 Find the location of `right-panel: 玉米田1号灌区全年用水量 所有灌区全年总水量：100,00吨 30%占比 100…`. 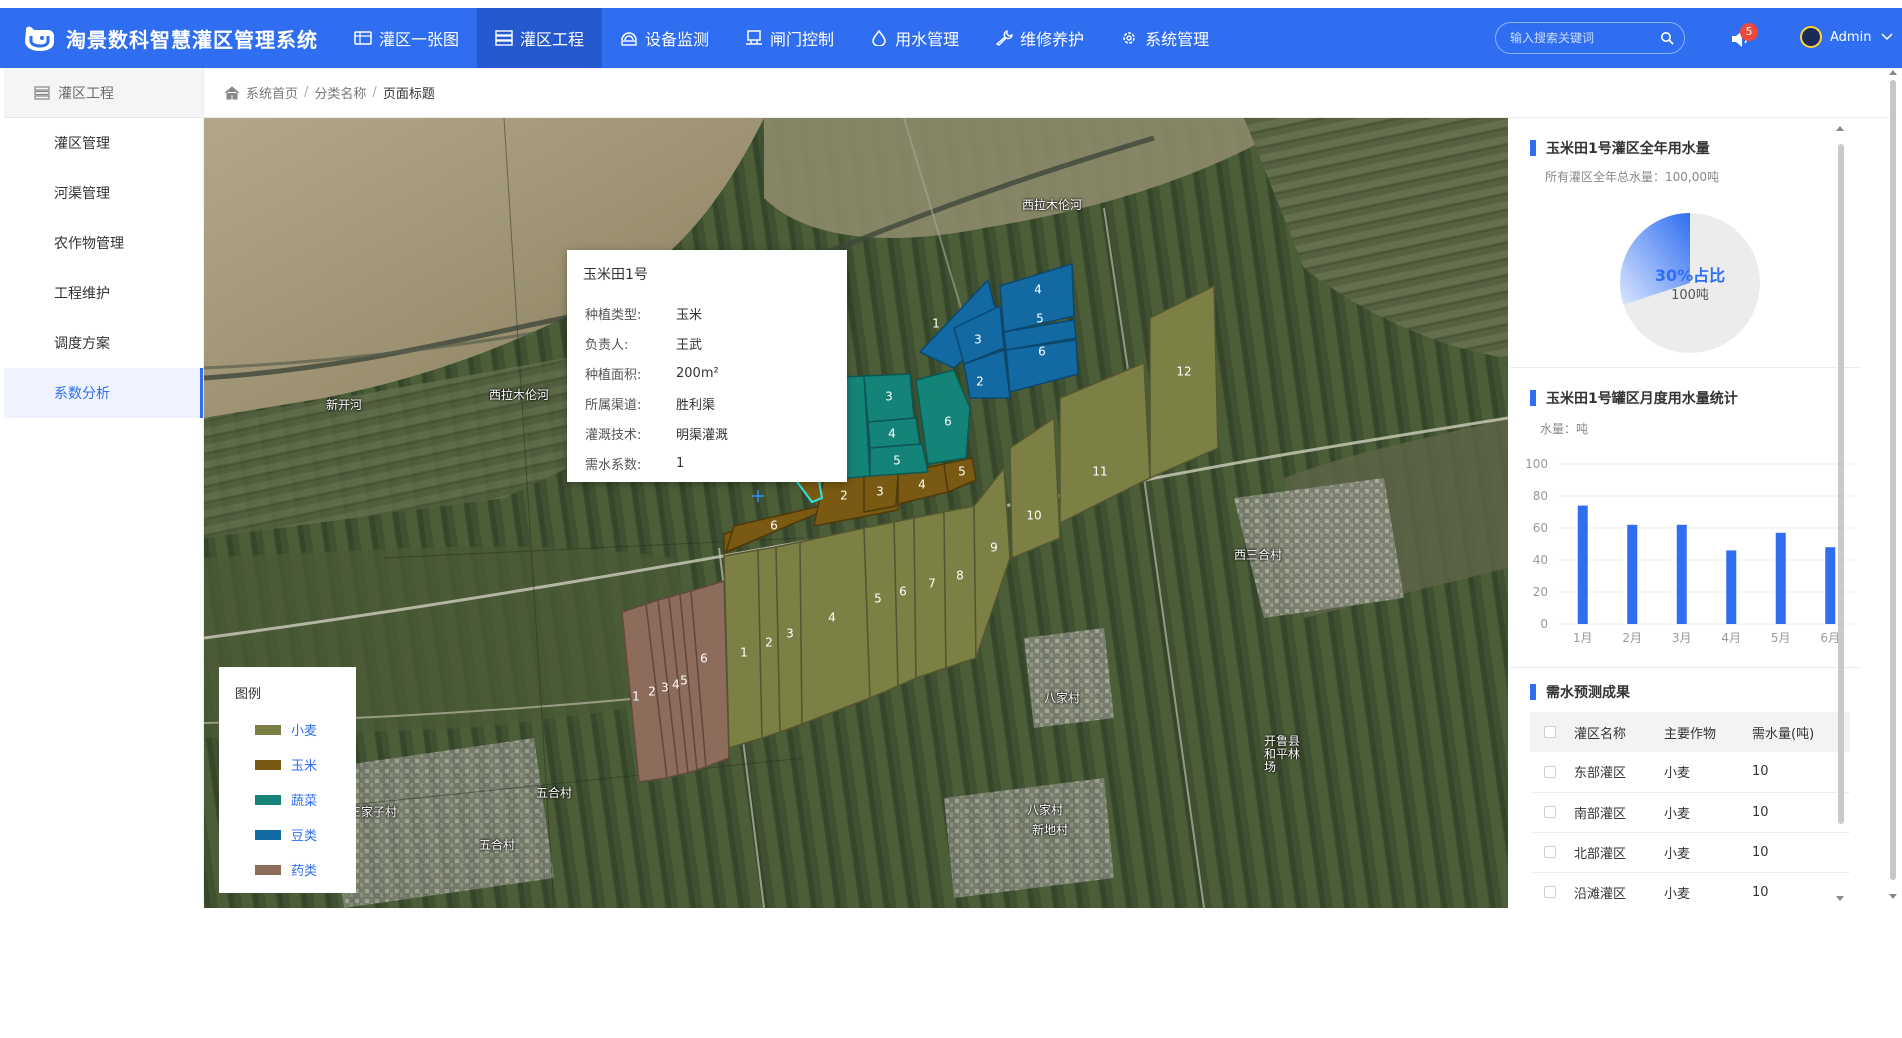

right-panel: 玉米田1号灌区全年用水量 所有灌区全年总水量：100,00吨 30%占比 100… is located at coordinates (1692, 513).